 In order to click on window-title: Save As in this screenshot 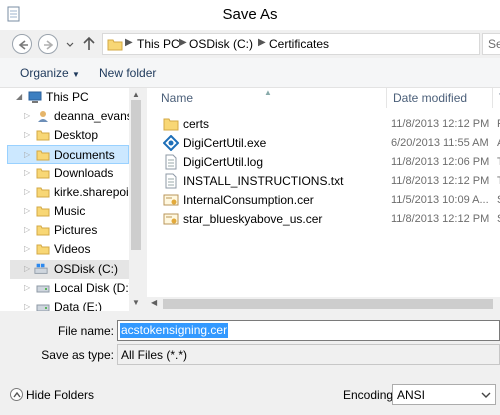, I will do `click(250, 14)`.